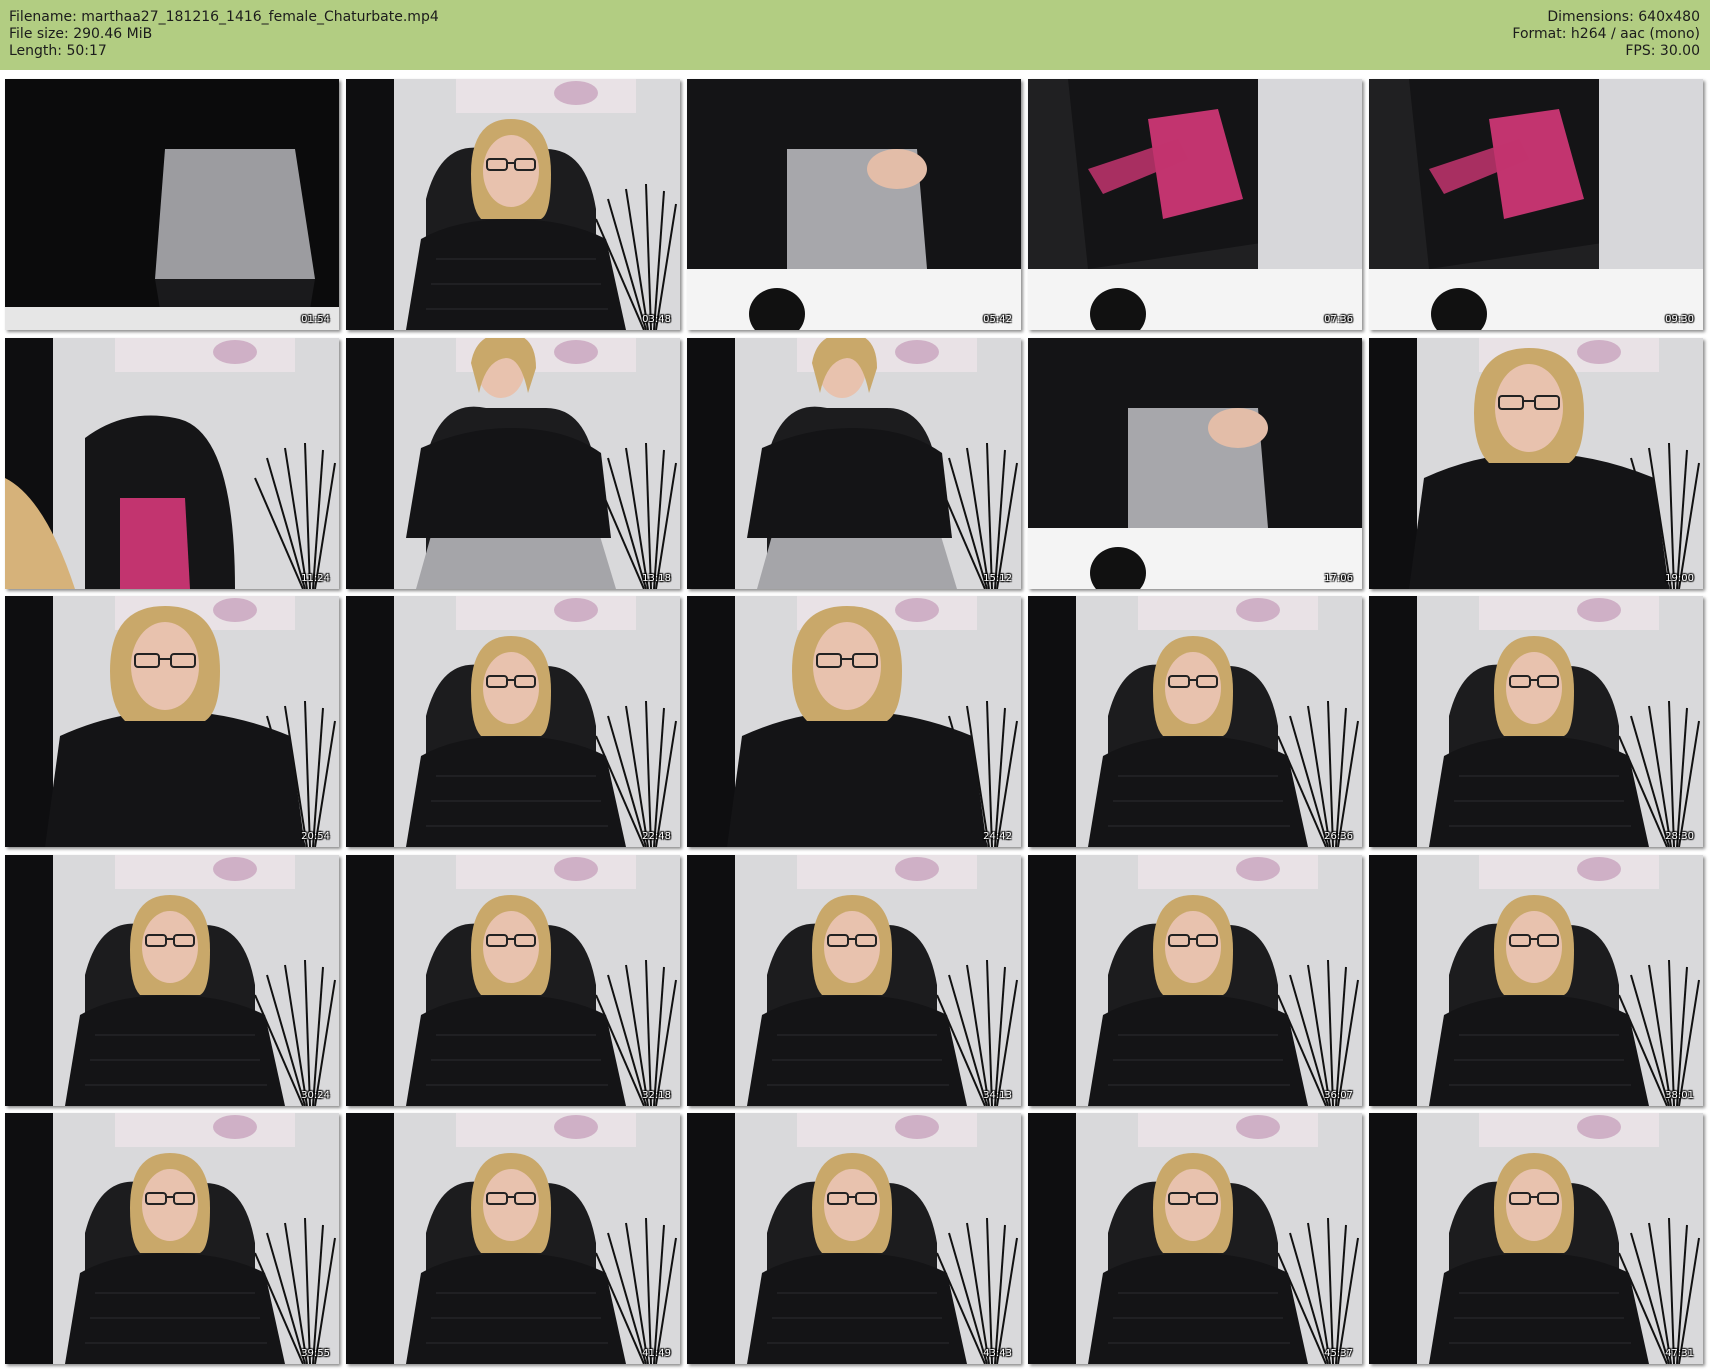  I want to click on frame-timestamp: 19:00, so click(1679, 578).